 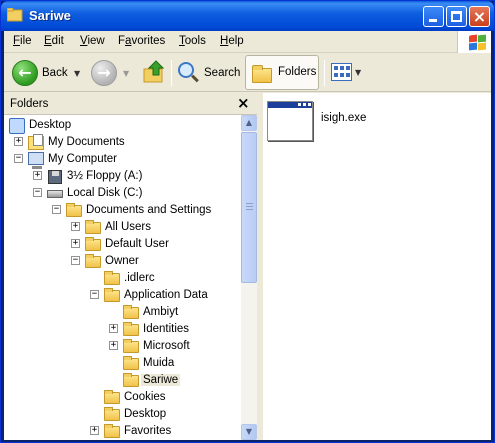 I want to click on open-folder-icon, so click(x=131, y=380).